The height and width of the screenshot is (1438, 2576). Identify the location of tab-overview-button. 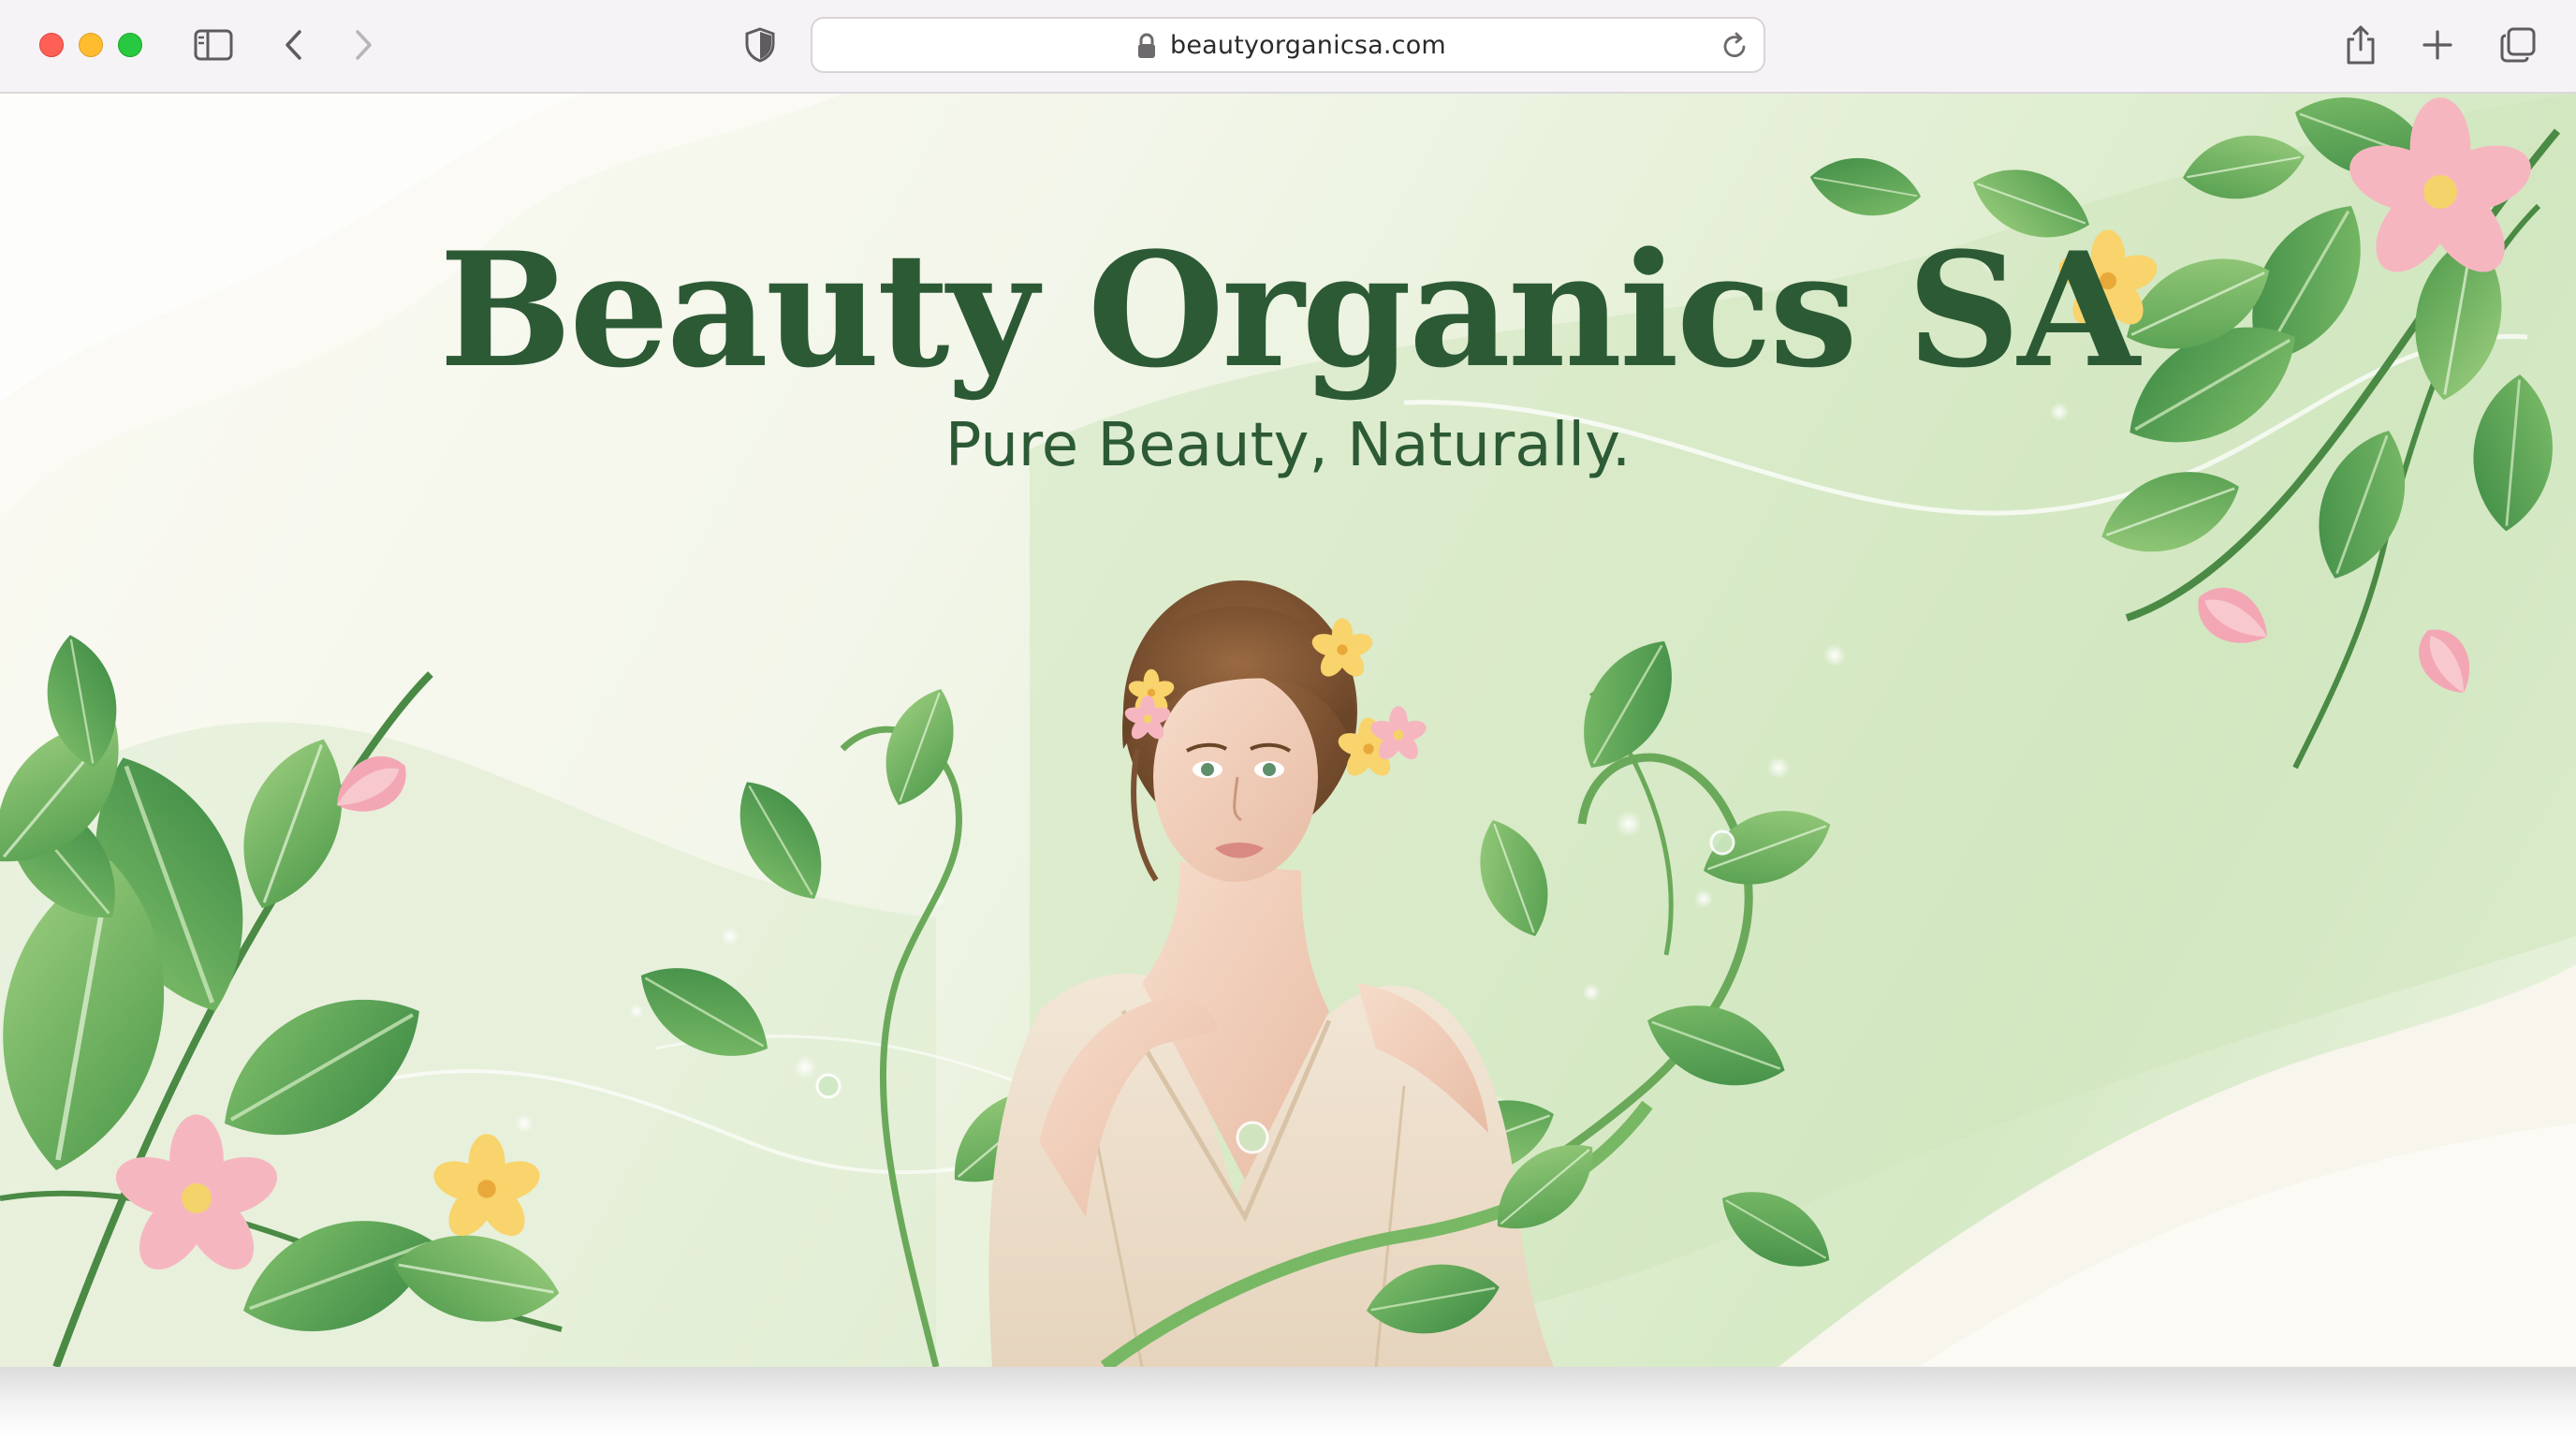
(2518, 45).